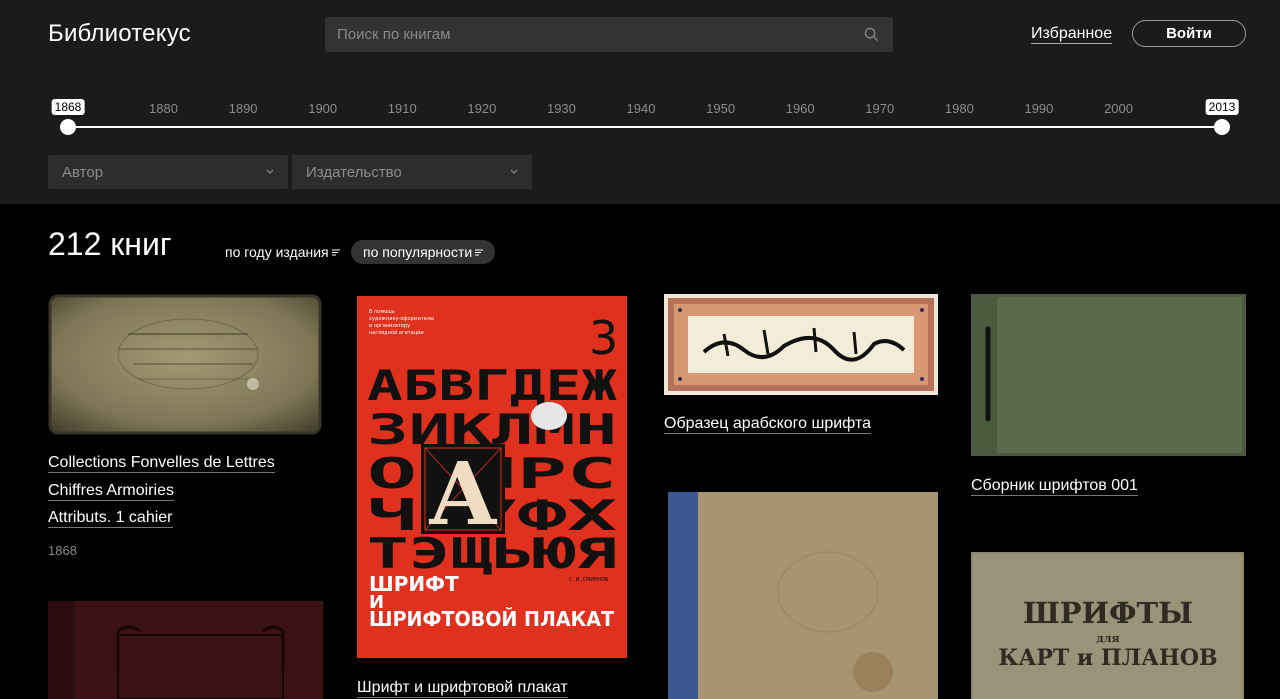 The width and height of the screenshot is (1280, 699). I want to click on year-tick: 1960, so click(800, 108).